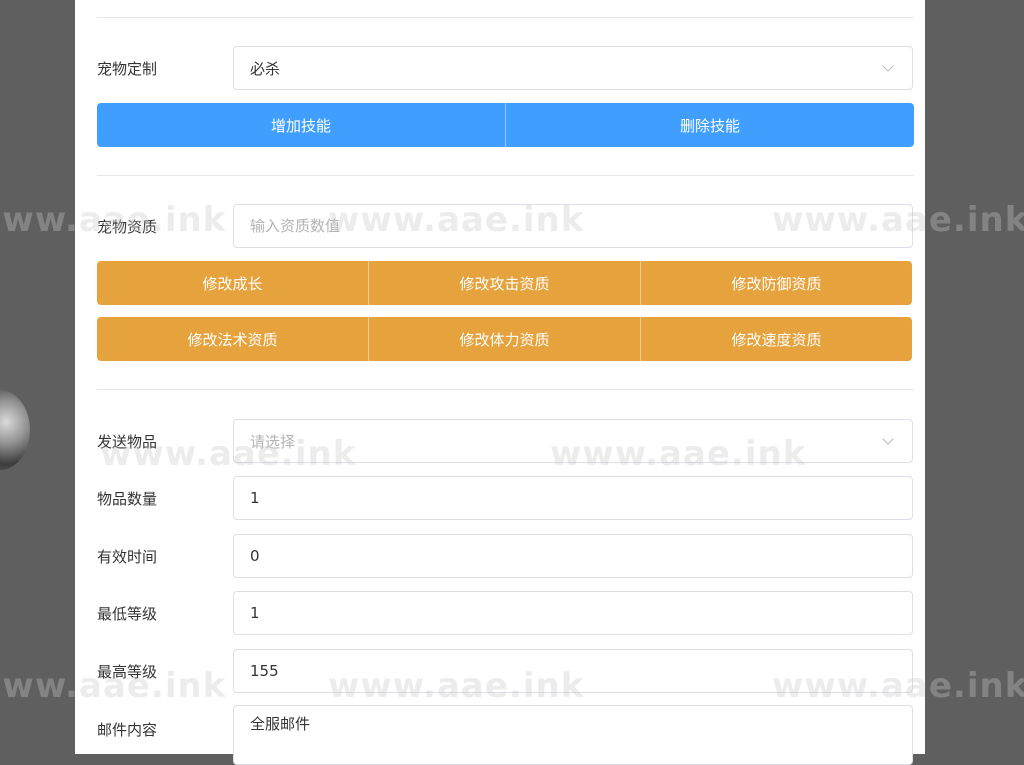 The width and height of the screenshot is (1024, 765). I want to click on modify-attack-aptitude-button: 修改攻击资质, so click(504, 283).